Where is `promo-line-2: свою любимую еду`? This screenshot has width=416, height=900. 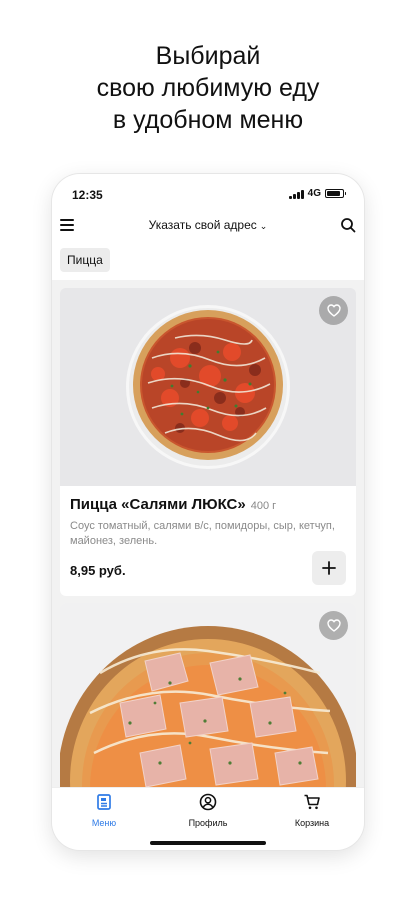 promo-line-2: свою любимую еду is located at coordinates (208, 88).